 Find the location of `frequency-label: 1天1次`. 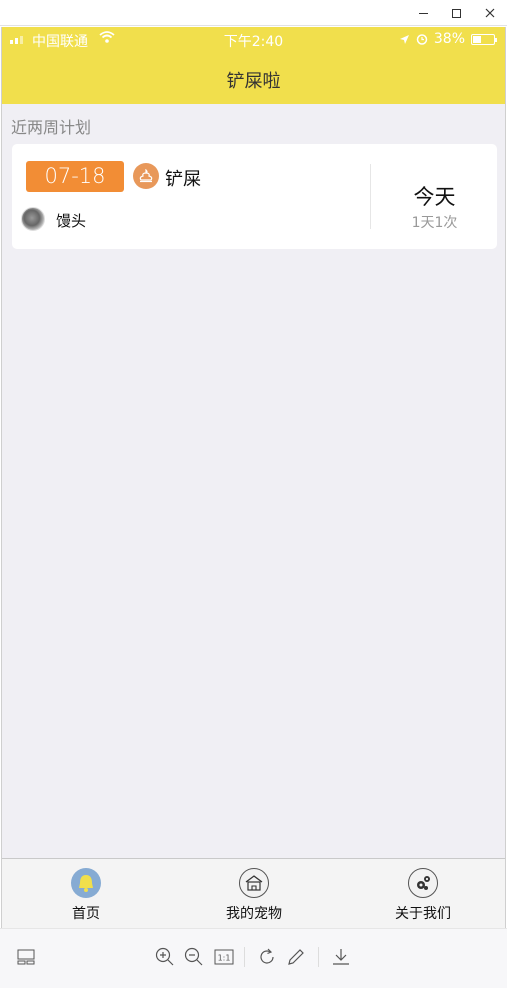

frequency-label: 1天1次 is located at coordinates (434, 223).